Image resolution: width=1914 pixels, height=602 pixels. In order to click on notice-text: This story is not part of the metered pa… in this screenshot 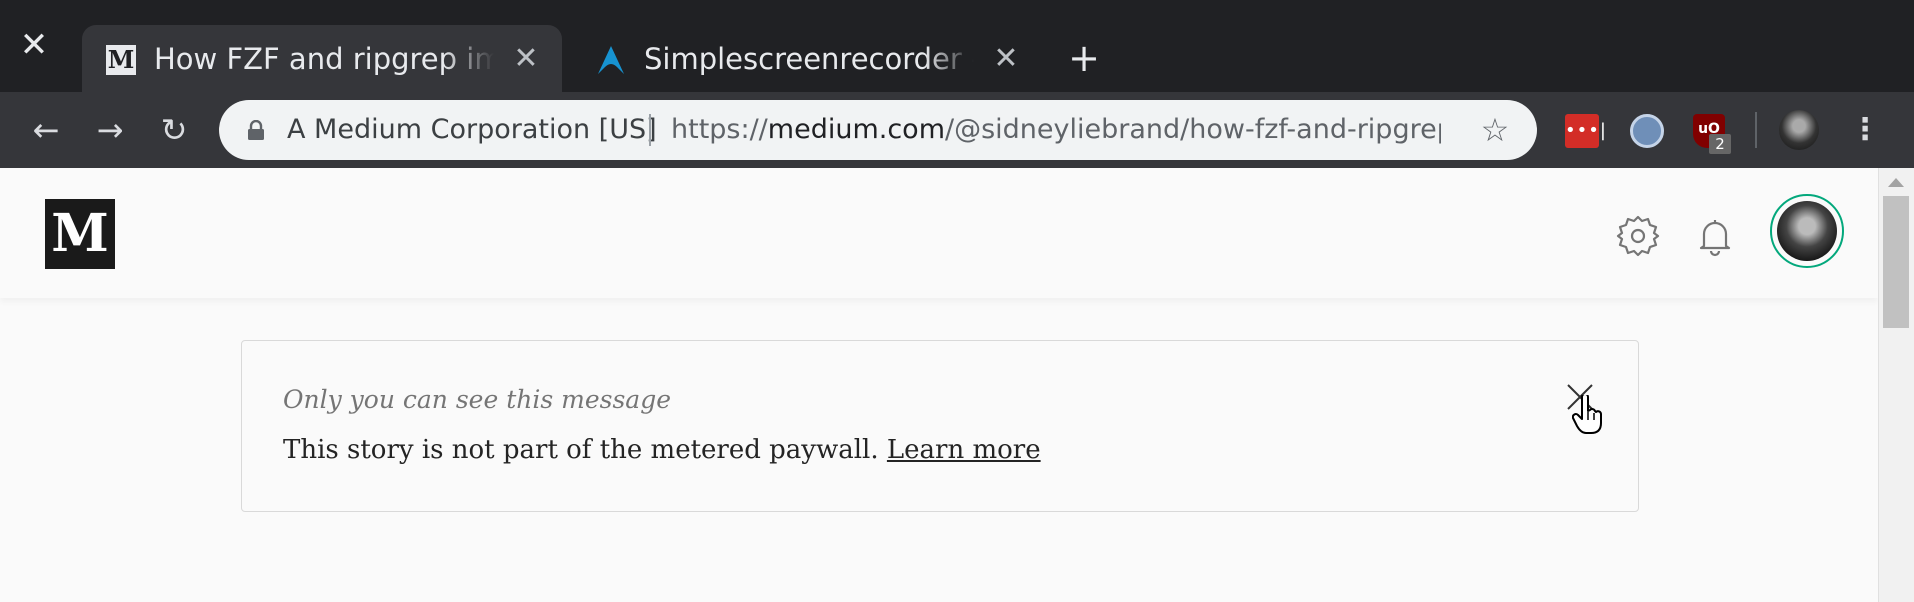, I will do `click(581, 450)`.